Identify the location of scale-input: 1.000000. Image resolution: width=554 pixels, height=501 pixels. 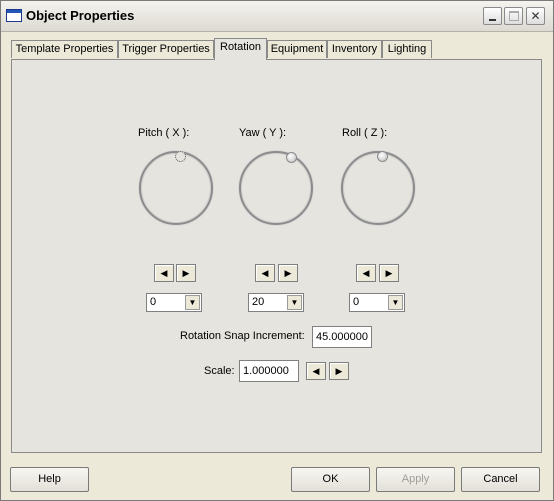
(269, 371).